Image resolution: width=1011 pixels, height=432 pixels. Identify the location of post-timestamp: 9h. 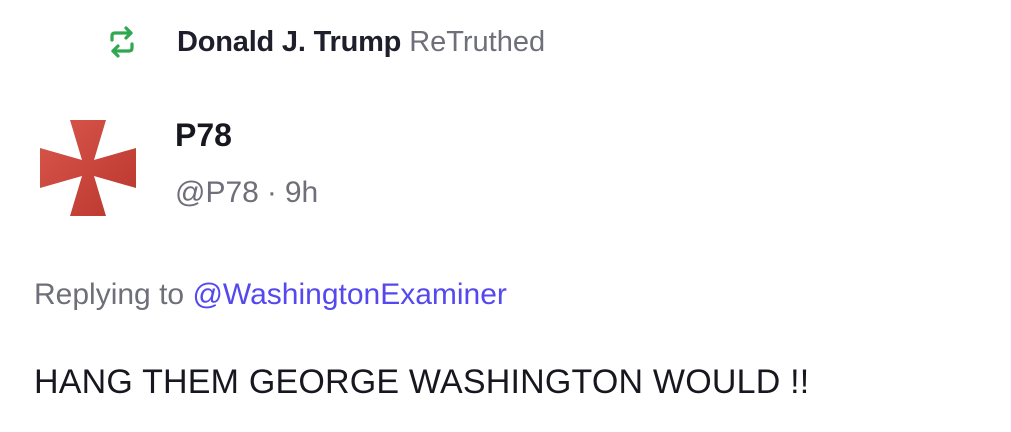
(301, 192).